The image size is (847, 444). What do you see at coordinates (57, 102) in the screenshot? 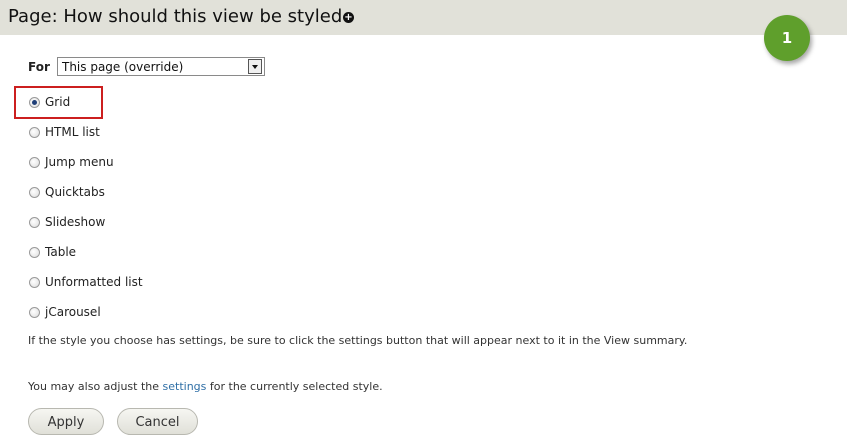
I see `radio-label: Grid` at bounding box center [57, 102].